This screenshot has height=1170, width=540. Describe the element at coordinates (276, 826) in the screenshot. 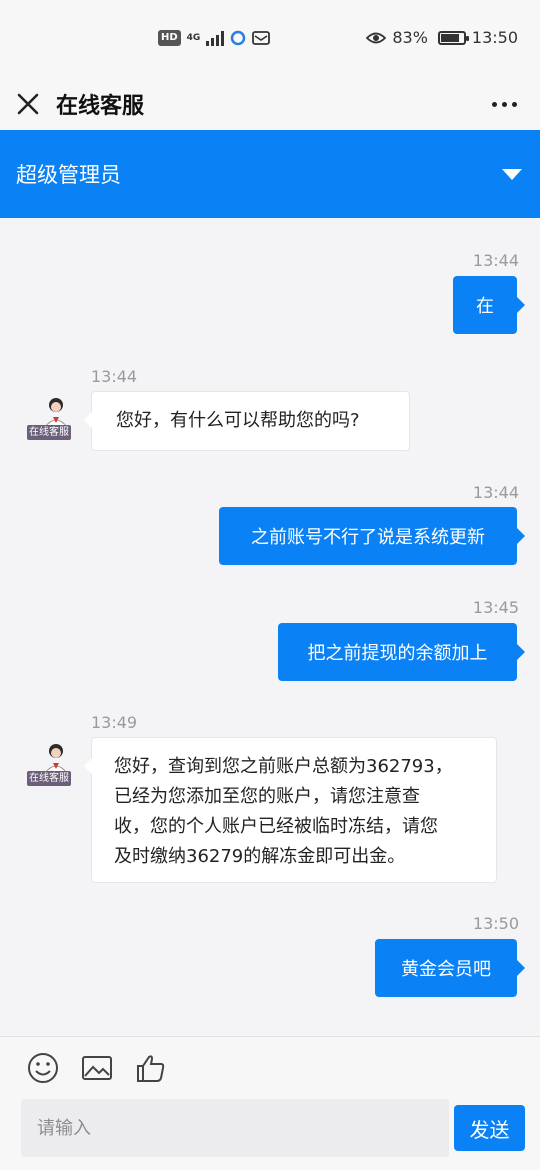

I see `message-text: 收，您的个人账户已经被临时冻结，请您` at that location.